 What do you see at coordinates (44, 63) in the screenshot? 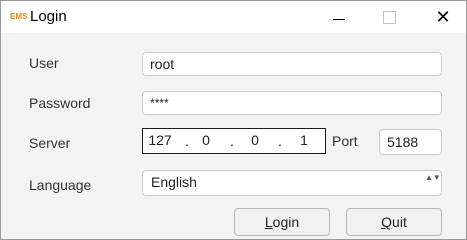
I see `user-label: User` at bounding box center [44, 63].